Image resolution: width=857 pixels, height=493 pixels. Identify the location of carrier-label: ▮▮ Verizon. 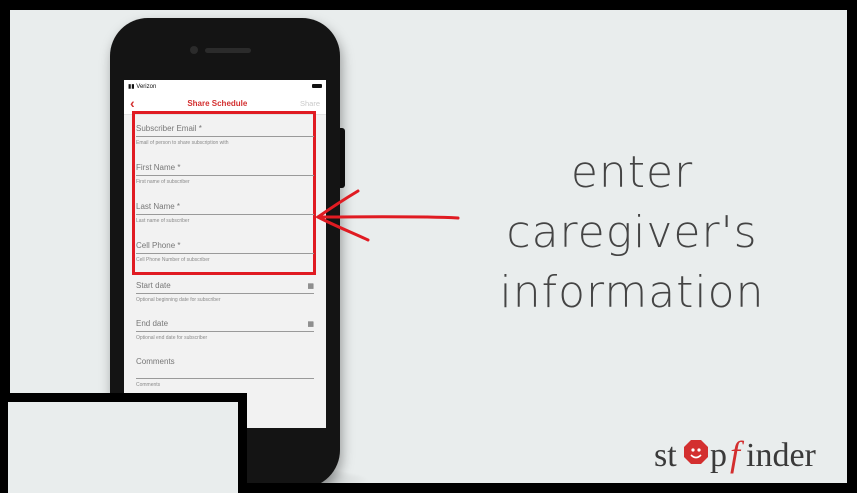
(142, 86).